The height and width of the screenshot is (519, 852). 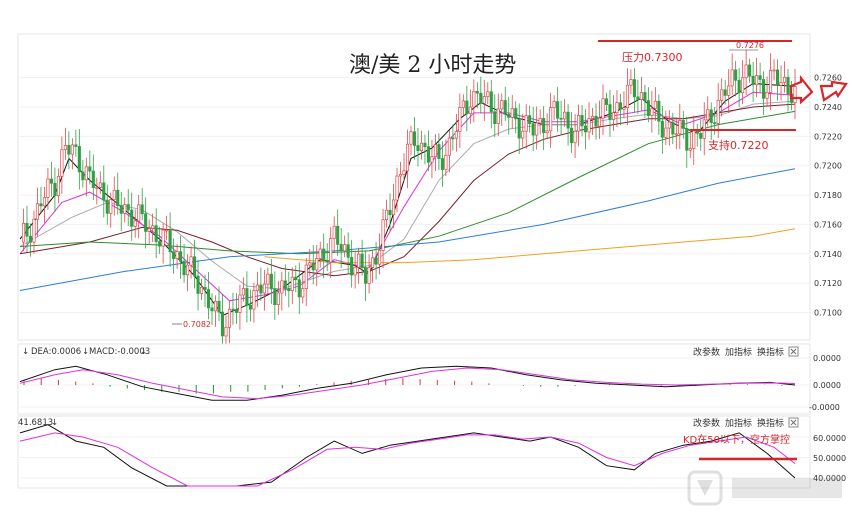 What do you see at coordinates (706, 352) in the screenshot?
I see `macd-edit-params-link: 改参数` at bounding box center [706, 352].